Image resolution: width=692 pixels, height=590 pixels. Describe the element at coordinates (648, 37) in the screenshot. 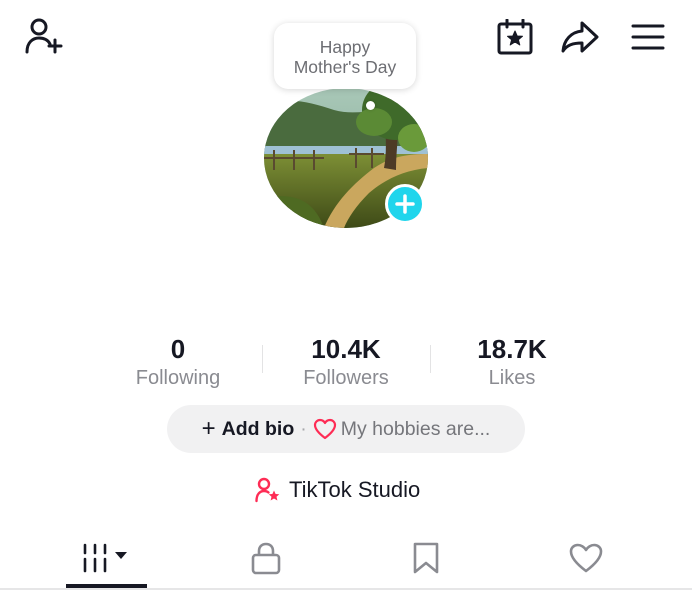

I see `menu-icon` at that location.